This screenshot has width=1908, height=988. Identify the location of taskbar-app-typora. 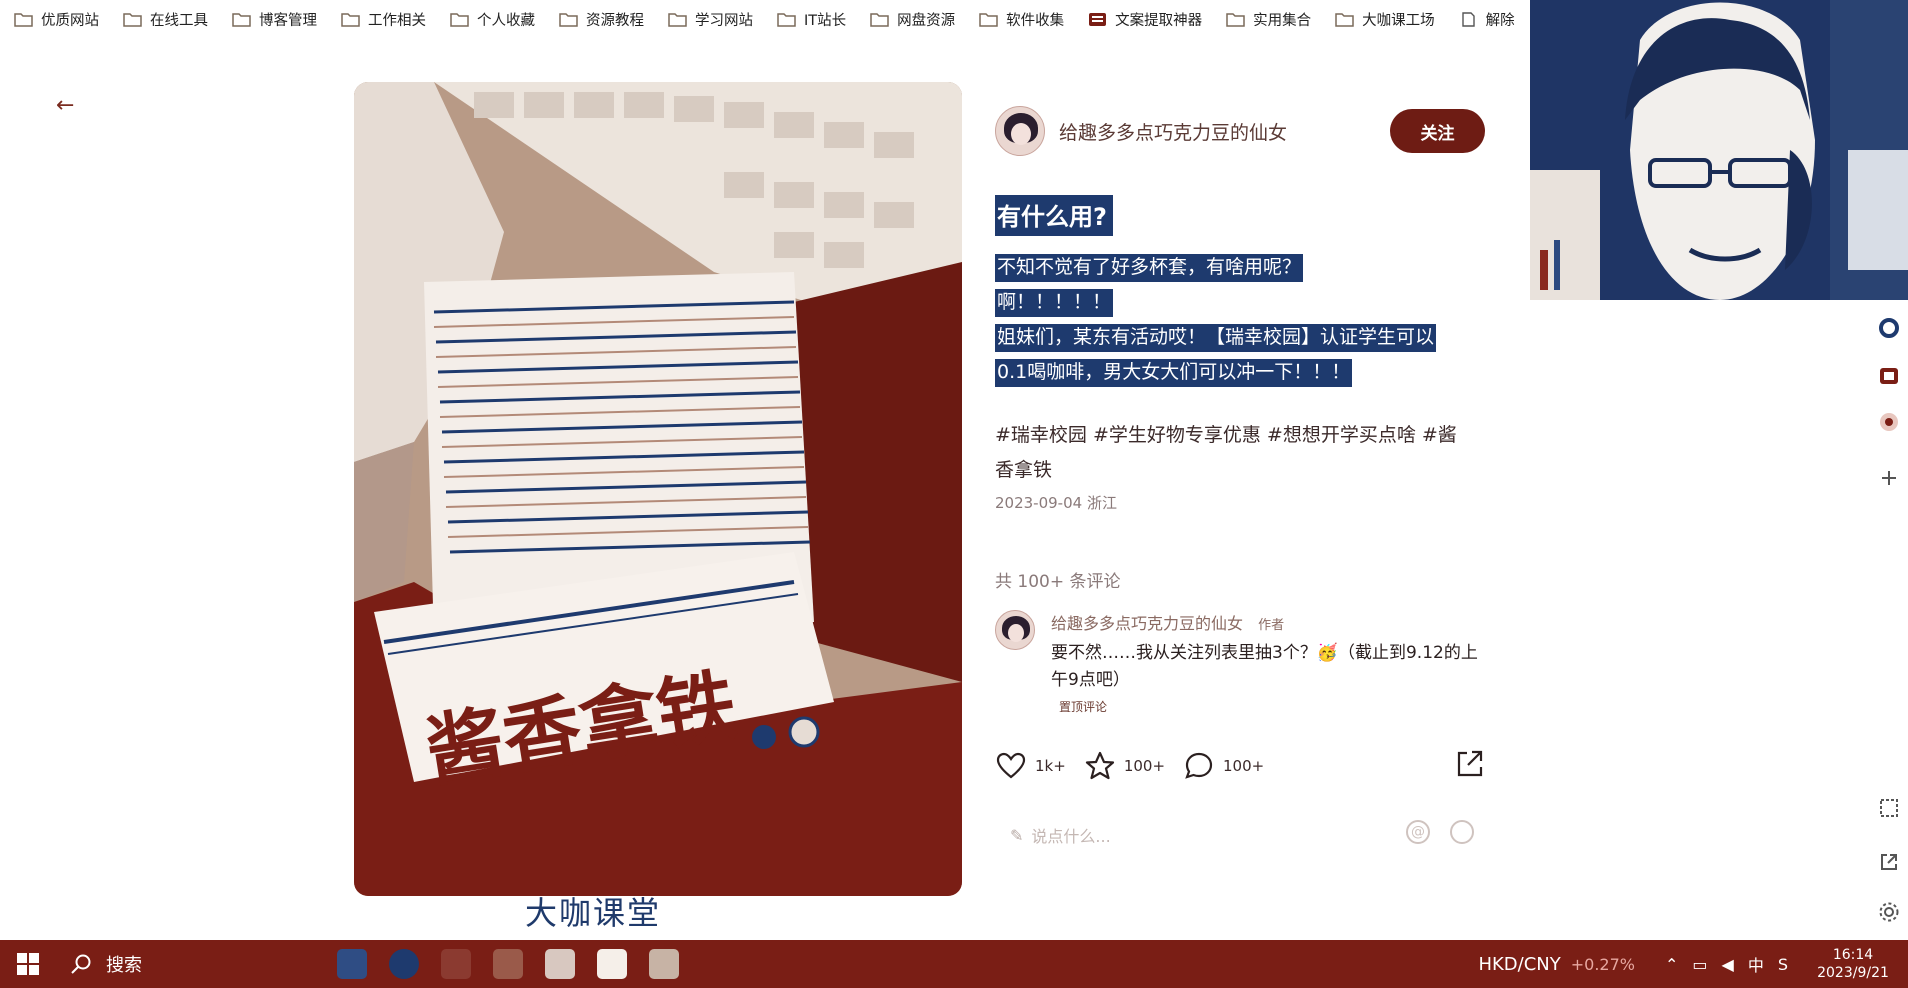
(612, 964).